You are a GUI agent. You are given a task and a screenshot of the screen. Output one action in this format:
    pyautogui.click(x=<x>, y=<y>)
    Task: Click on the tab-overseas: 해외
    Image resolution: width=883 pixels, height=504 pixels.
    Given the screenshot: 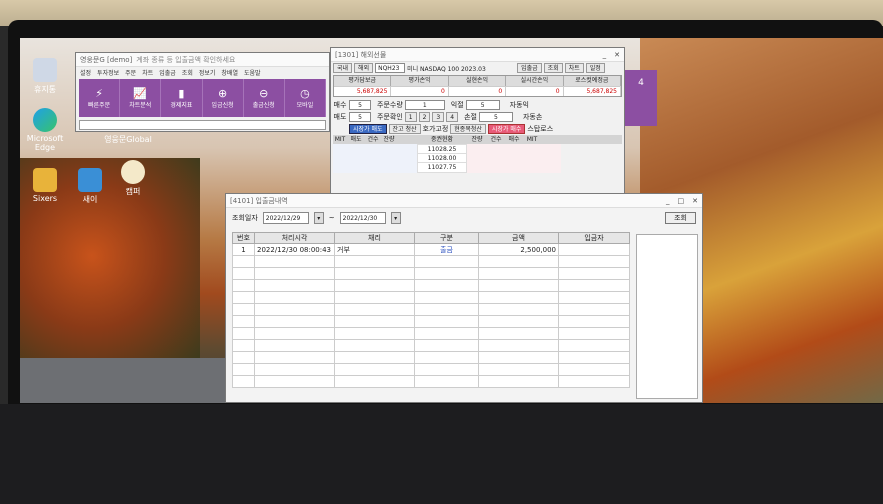 What is the action you would take?
    pyautogui.click(x=364, y=68)
    